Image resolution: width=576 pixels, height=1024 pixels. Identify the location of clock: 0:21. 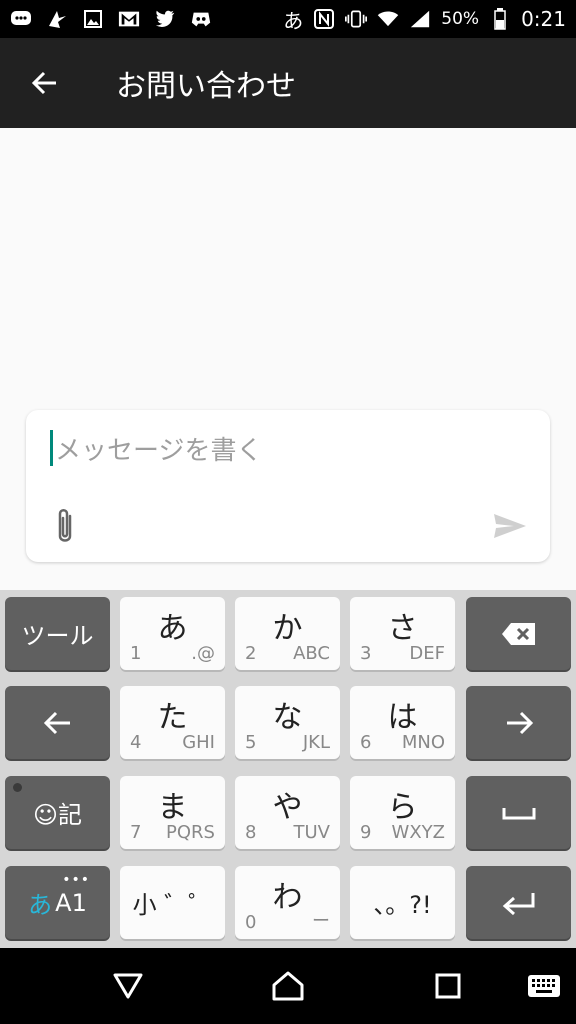
(543, 19).